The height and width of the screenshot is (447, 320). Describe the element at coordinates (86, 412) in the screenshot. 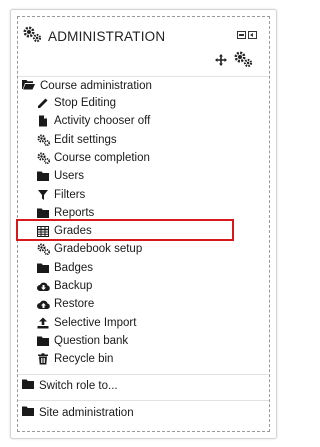

I see `site-administration-label: Site administration` at that location.